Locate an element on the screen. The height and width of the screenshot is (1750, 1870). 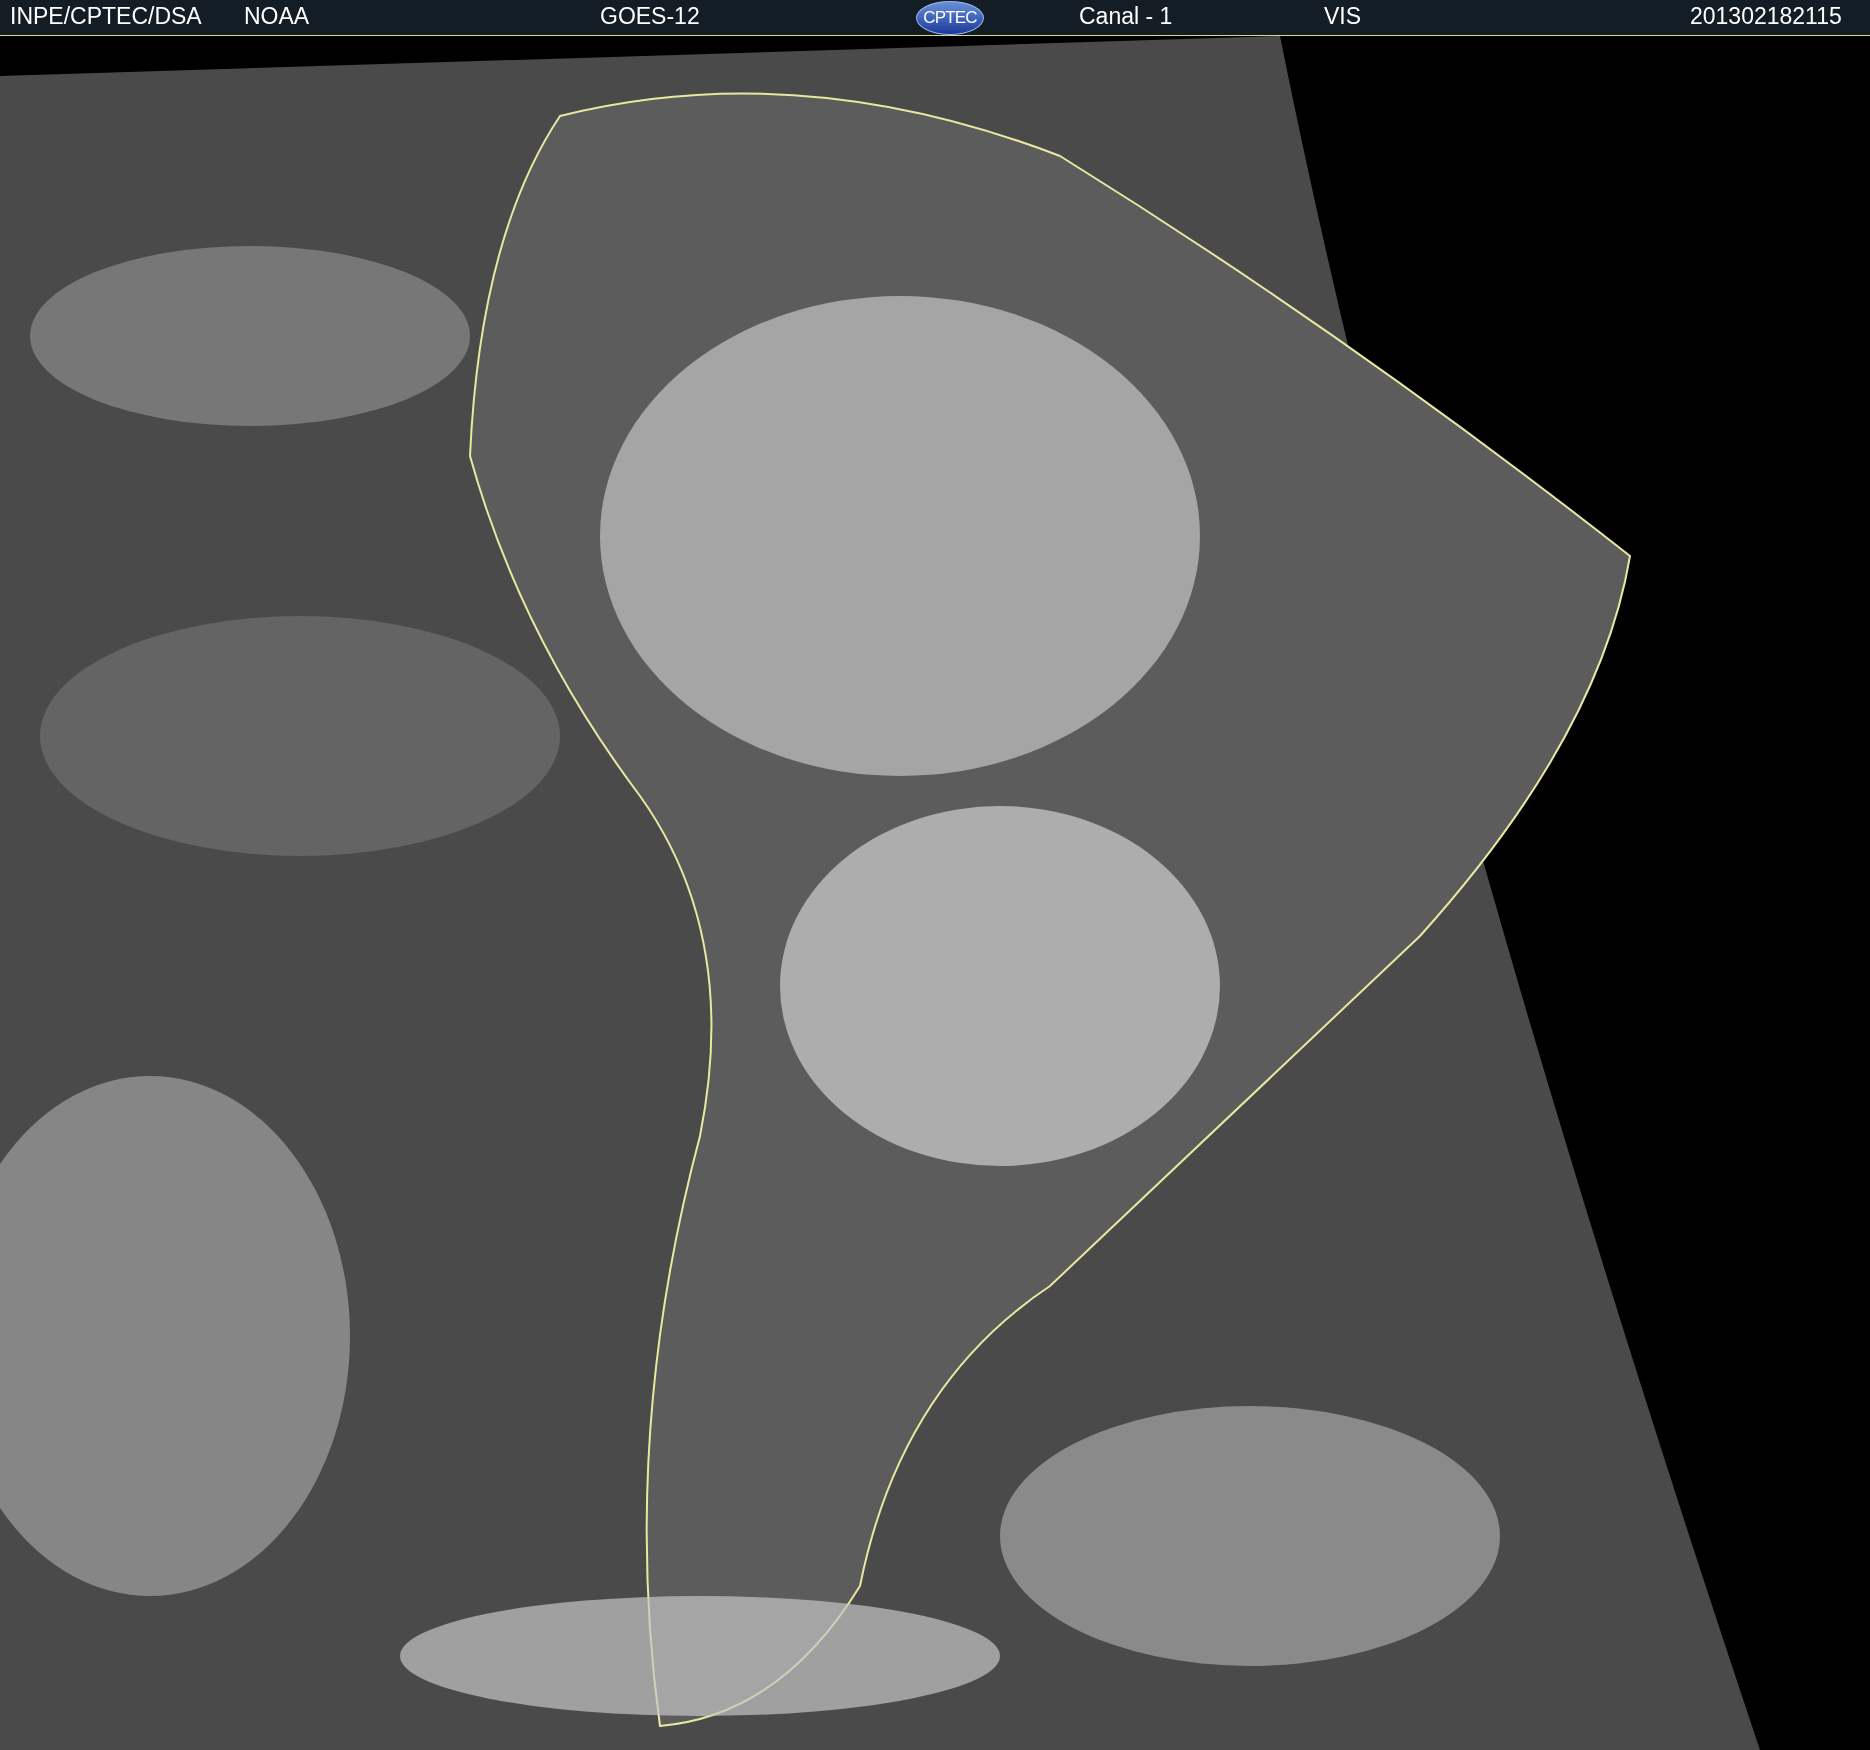
timestamp-label: 201302182115 is located at coordinates (1766, 15).